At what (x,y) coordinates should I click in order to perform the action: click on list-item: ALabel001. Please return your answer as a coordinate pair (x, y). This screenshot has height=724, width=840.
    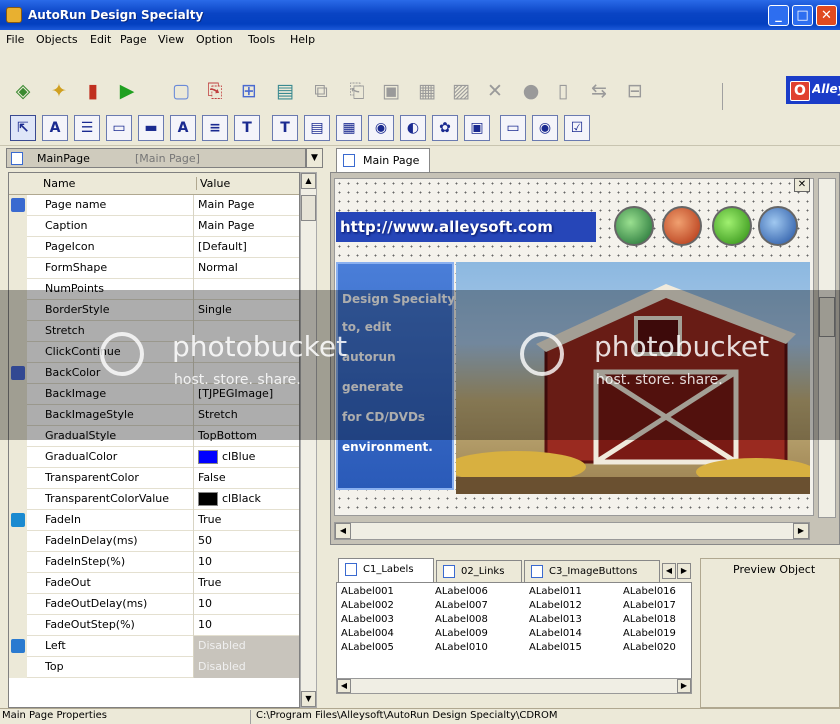
    Looking at the image, I should click on (367, 591).